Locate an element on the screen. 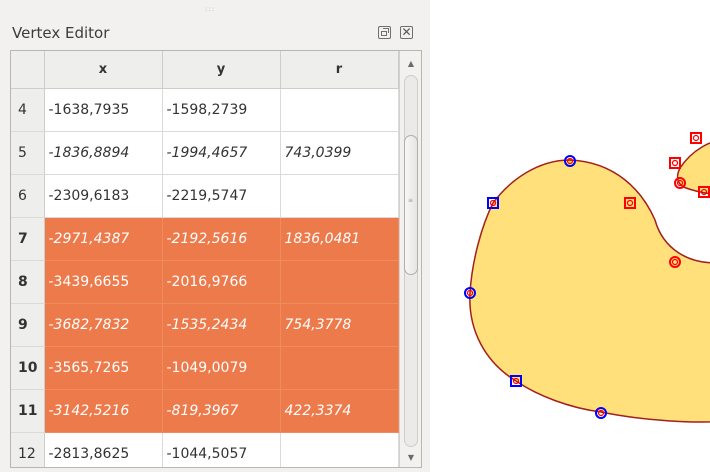 The height and width of the screenshot is (472, 710). header-r: r is located at coordinates (339, 70).